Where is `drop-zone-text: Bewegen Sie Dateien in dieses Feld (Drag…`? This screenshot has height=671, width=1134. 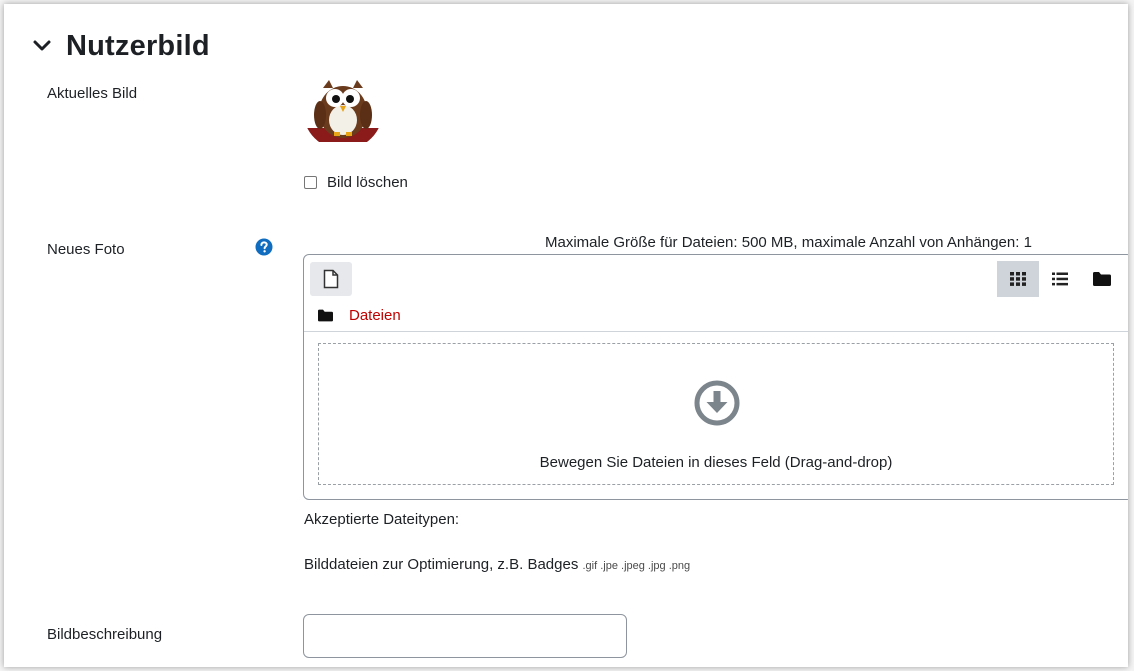 drop-zone-text: Bewegen Sie Dateien in dieses Feld (Drag… is located at coordinates (716, 462).